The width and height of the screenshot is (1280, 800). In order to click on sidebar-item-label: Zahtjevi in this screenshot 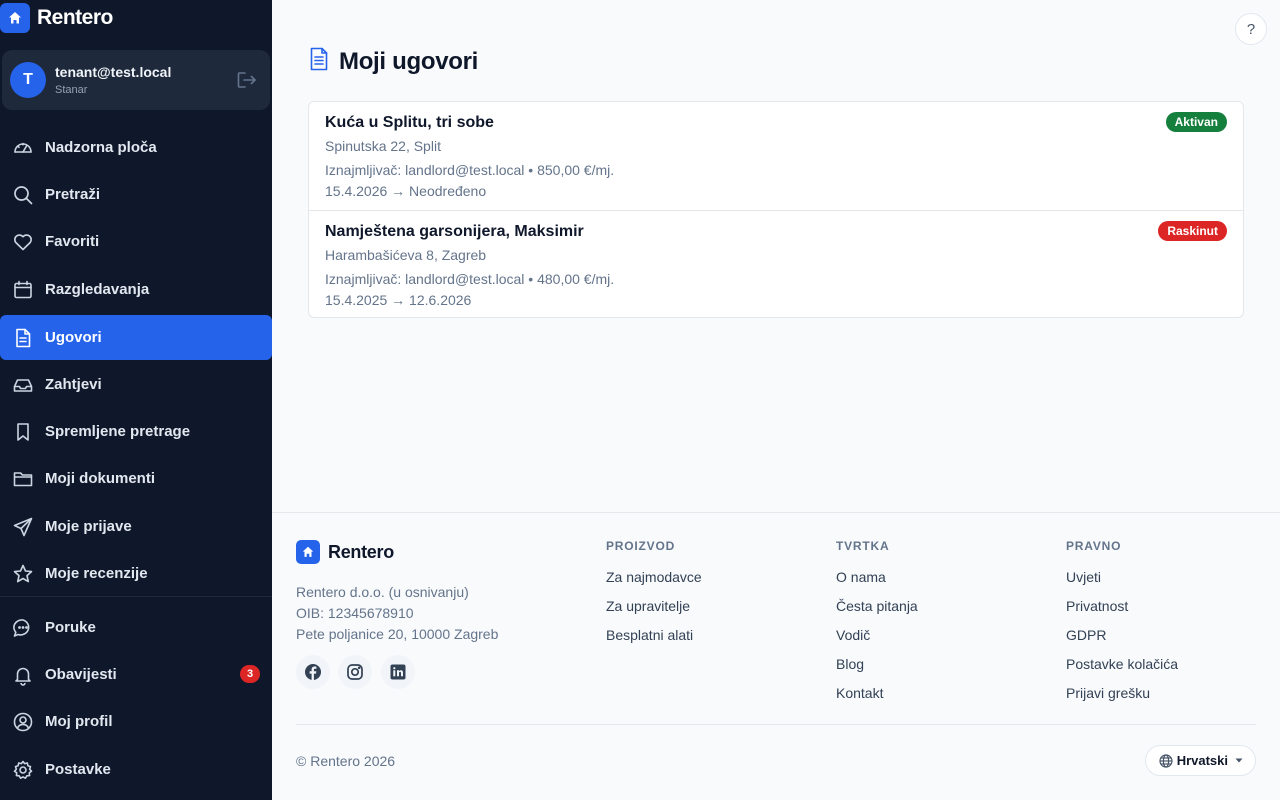, I will do `click(73, 384)`.